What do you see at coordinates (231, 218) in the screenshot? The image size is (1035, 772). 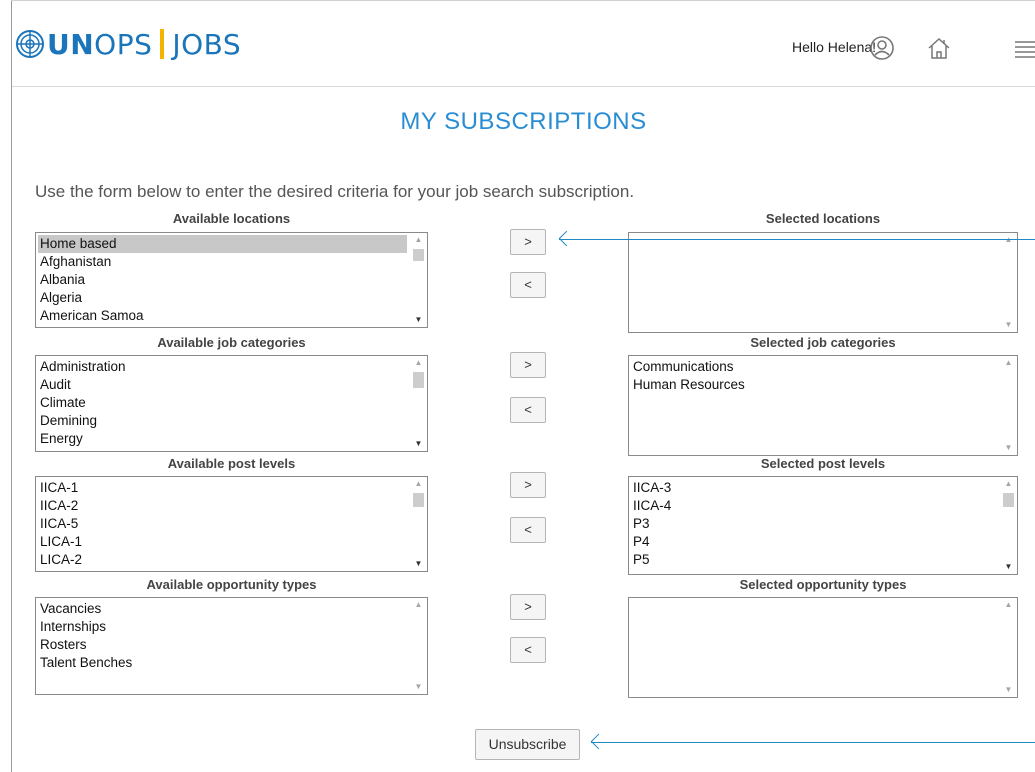 I see `available-locations-label: Available locations` at bounding box center [231, 218].